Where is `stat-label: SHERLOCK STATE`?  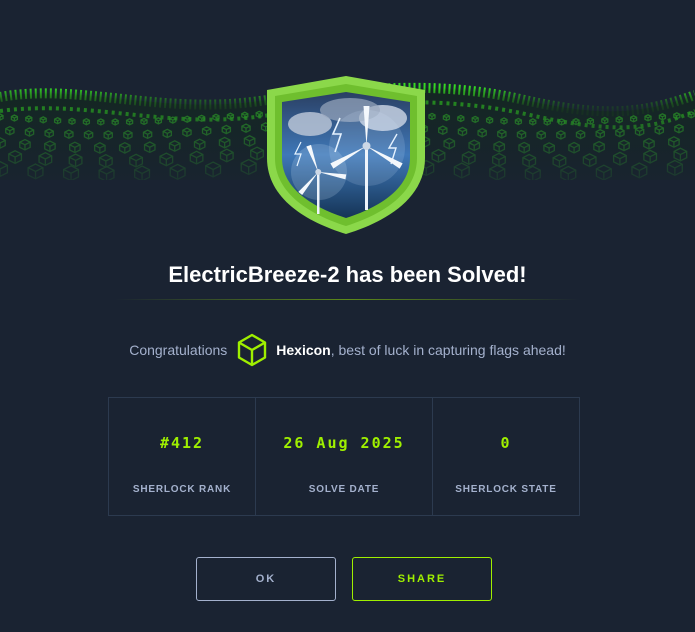 stat-label: SHERLOCK STATE is located at coordinates (506, 489).